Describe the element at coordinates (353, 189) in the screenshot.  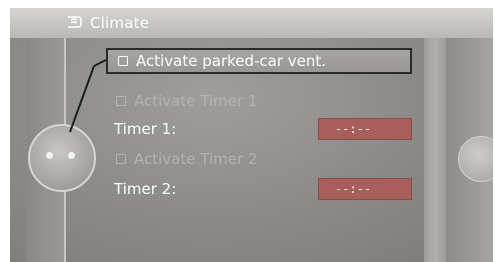
I see `timer-2-value: --:--` at that location.